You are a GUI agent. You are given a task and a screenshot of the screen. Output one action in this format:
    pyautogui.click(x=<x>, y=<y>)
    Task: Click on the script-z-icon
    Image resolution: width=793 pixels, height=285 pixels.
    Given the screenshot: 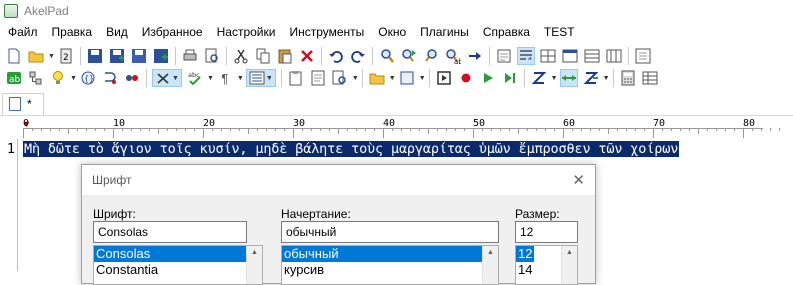 What is the action you would take?
    pyautogui.click(x=539, y=78)
    